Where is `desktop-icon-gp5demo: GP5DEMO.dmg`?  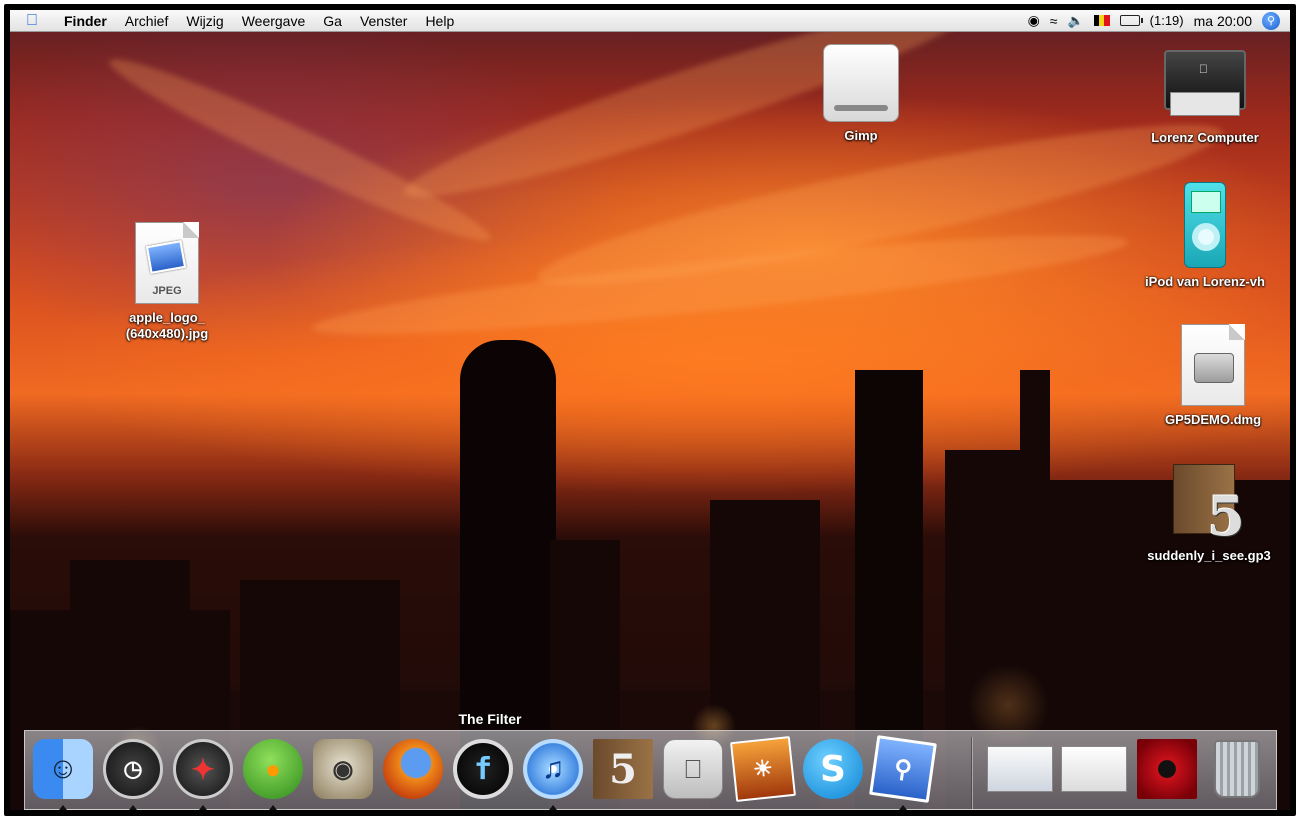 desktop-icon-gp5demo: GP5DEMO.dmg is located at coordinates (1213, 376).